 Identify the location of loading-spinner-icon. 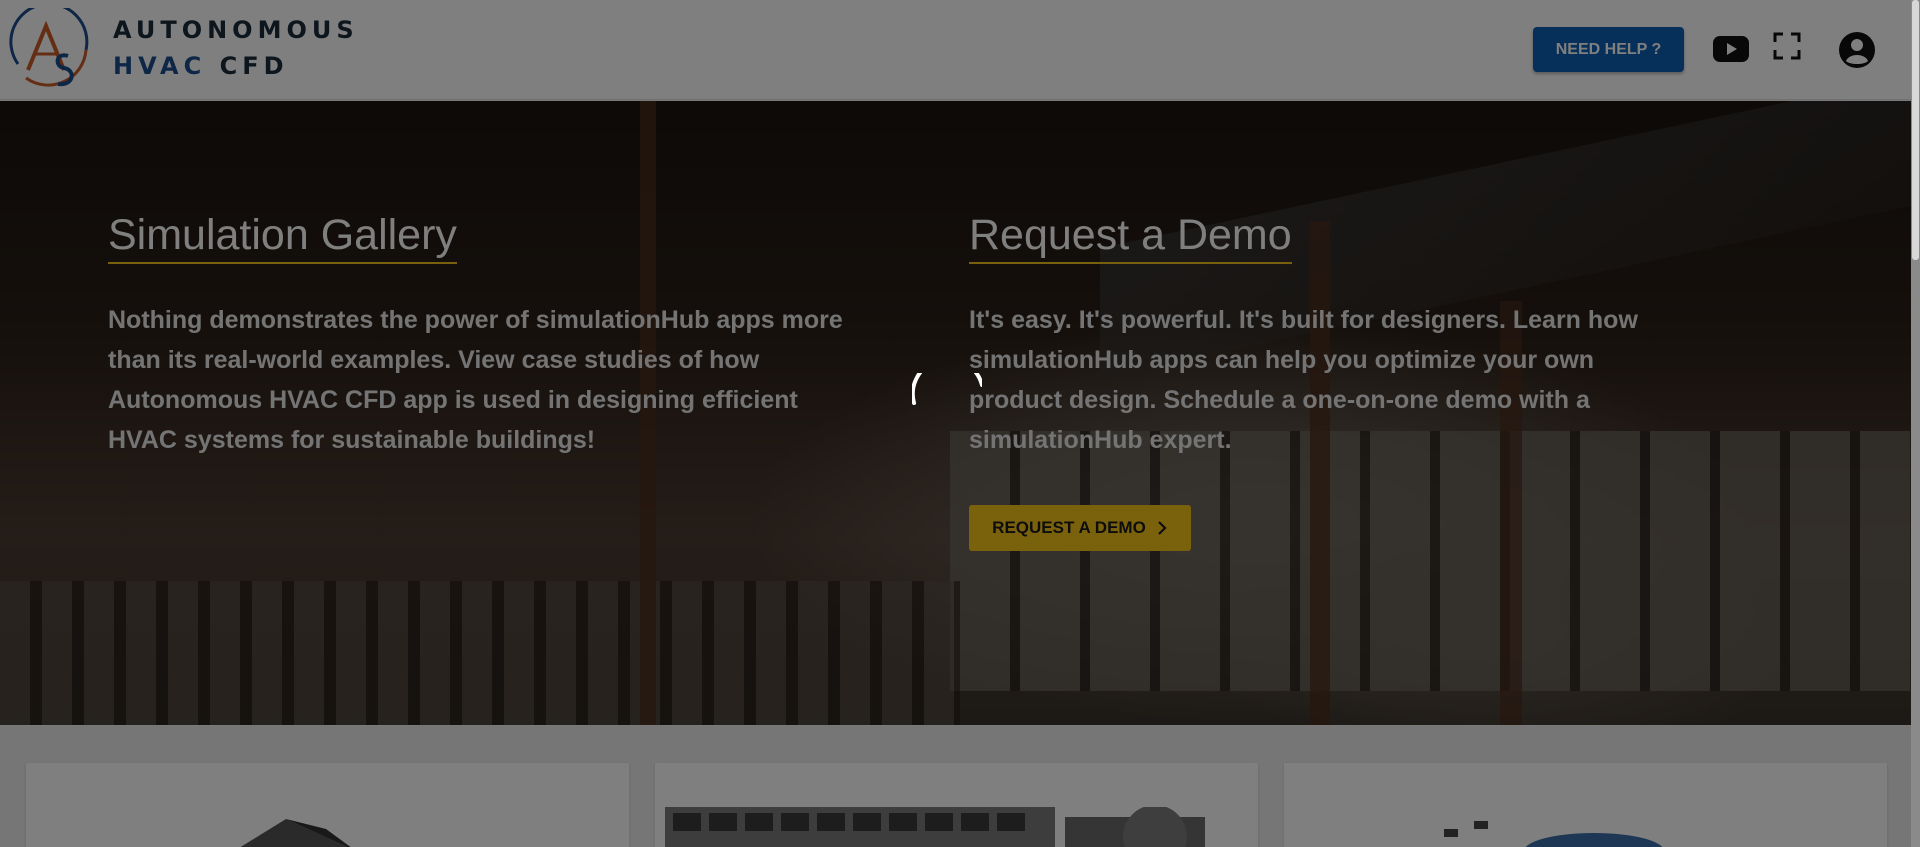
(947, 389).